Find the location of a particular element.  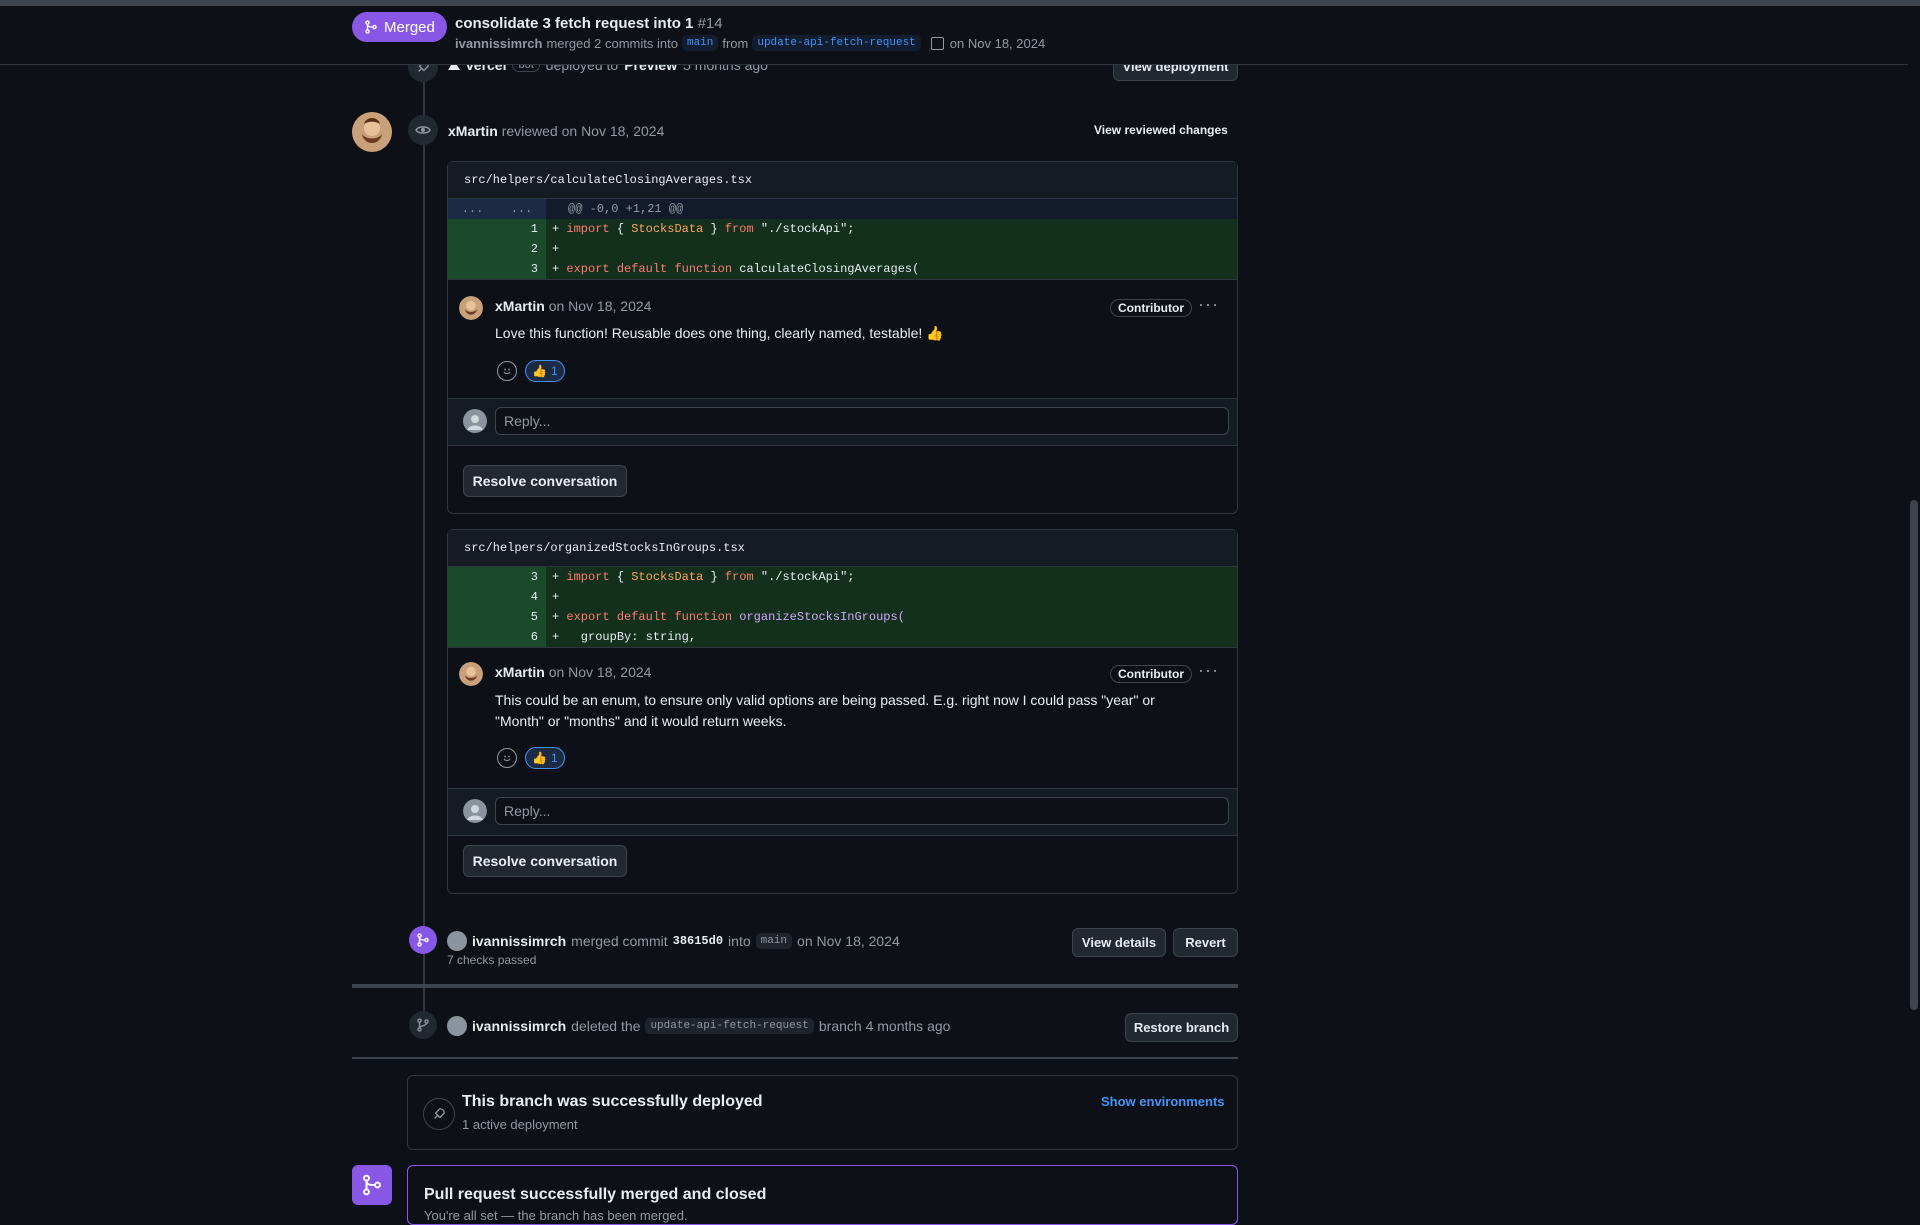

code-line: + is located at coordinates (891, 249).